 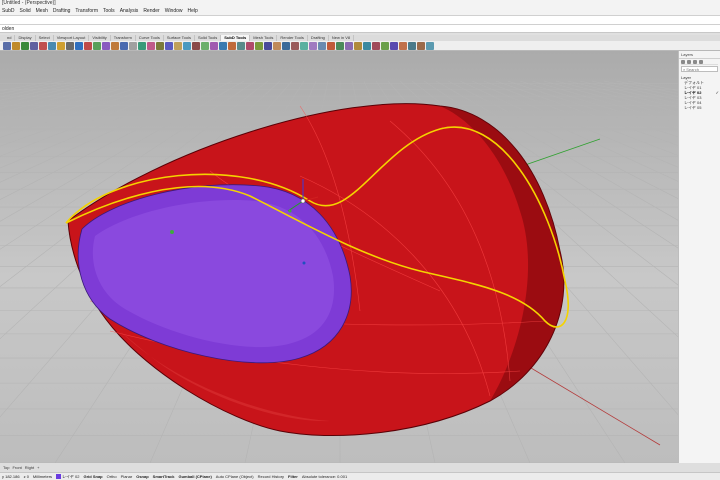 I want to click on status-toggle: Record History, so click(x=271, y=476).